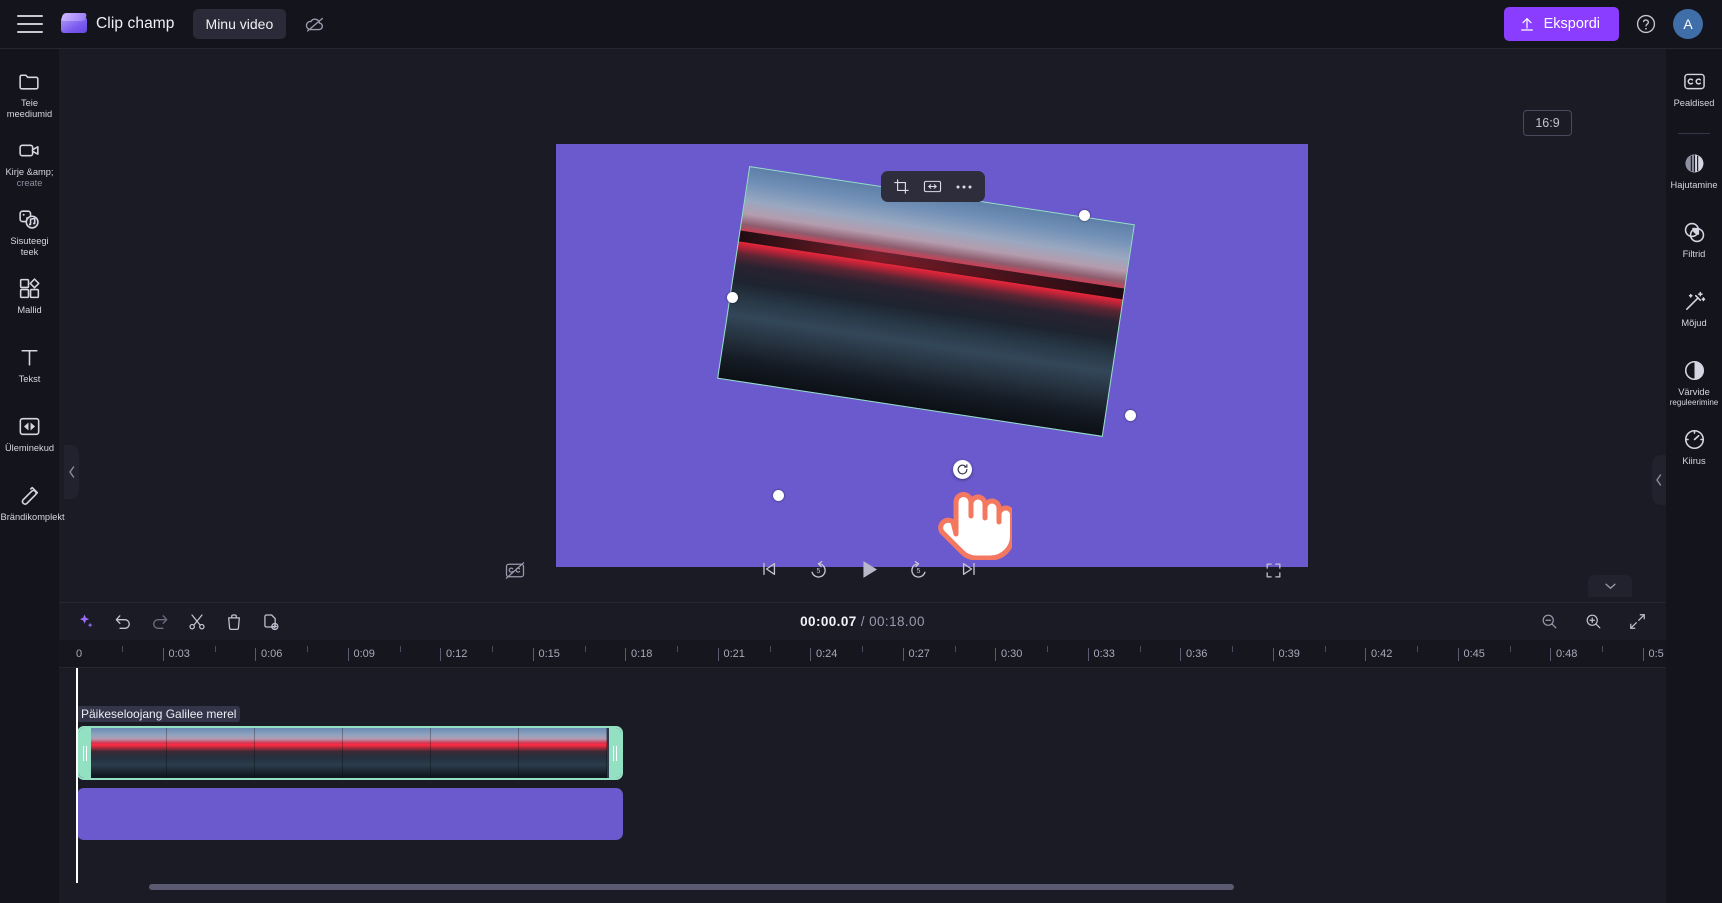  I want to click on fit-width-icon, so click(933, 186).